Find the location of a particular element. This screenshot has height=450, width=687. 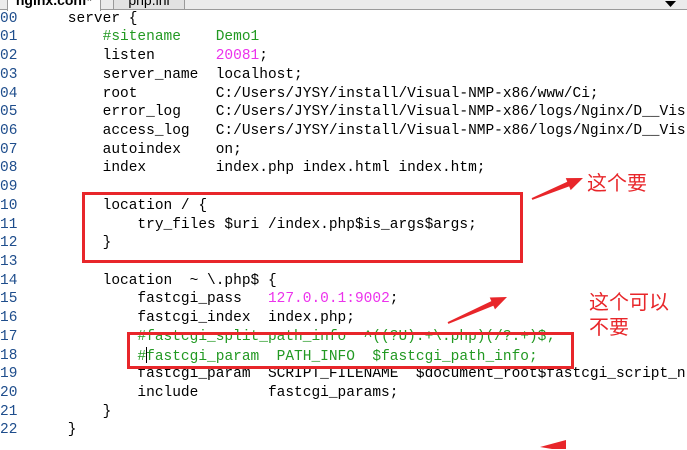

code-token-plain: fastcgi_index index.php; is located at coordinates (194, 318).